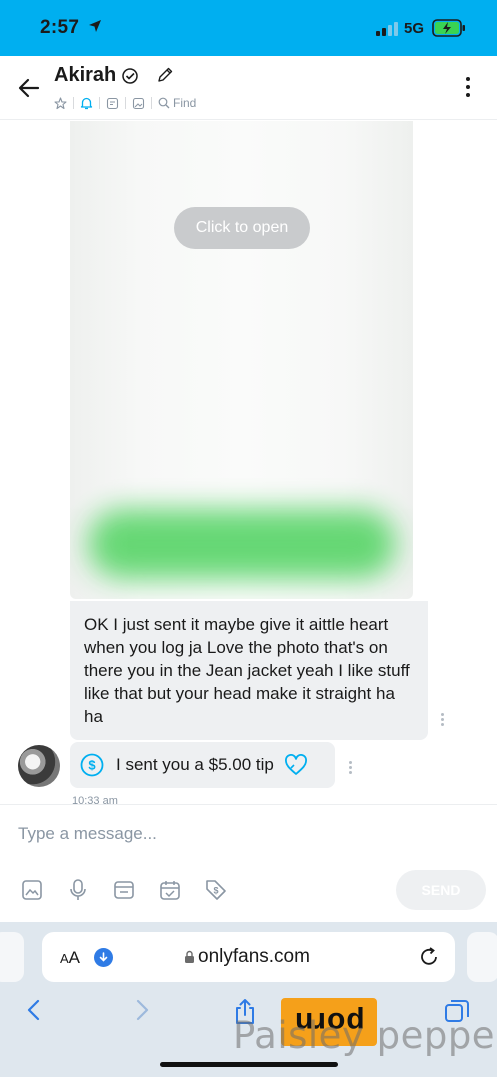 This screenshot has height=1077, width=497. Describe the element at coordinates (112, 103) in the screenshot. I see `notes-icon` at that location.